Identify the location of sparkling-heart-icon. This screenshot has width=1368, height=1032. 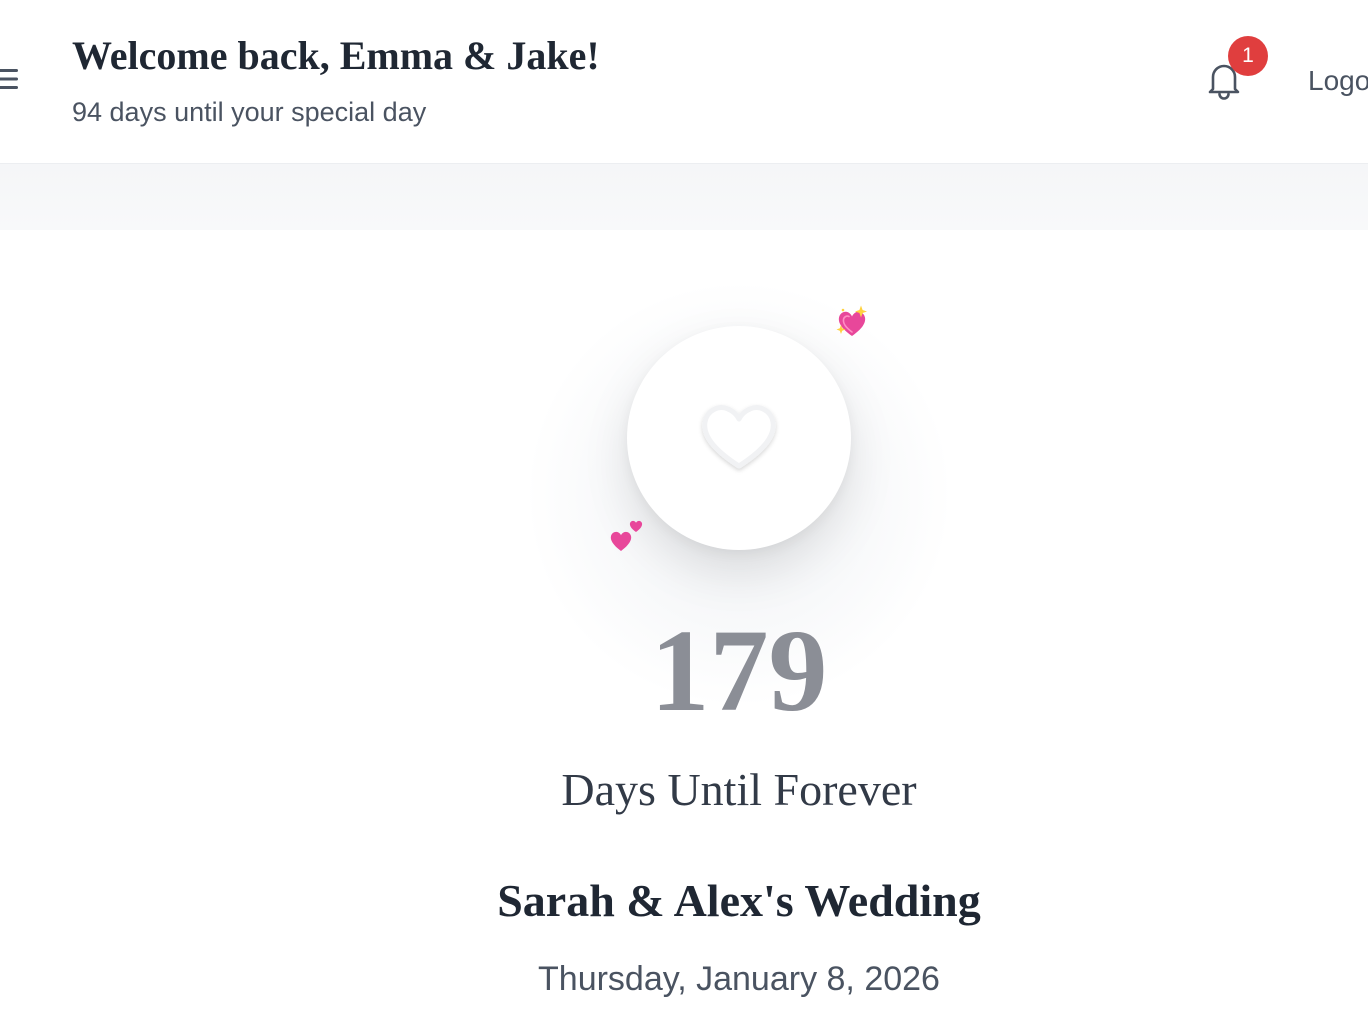
(851, 320).